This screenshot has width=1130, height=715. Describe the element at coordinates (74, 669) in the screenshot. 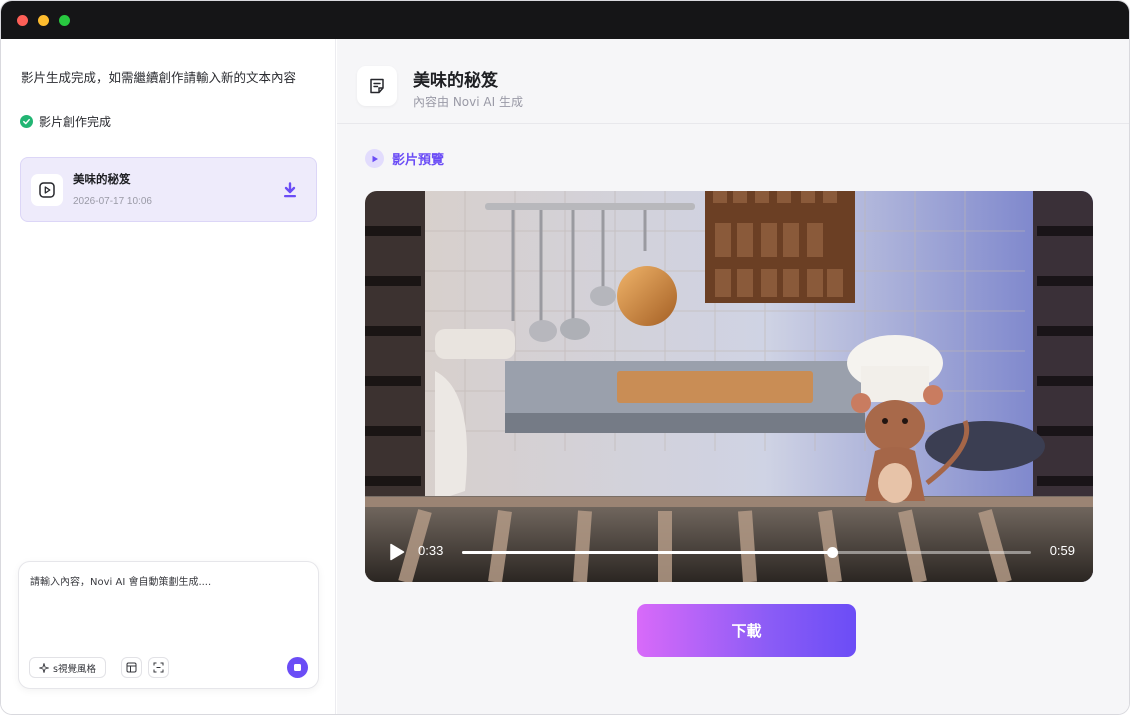

I see `visual-style-label: s視覺風格` at that location.